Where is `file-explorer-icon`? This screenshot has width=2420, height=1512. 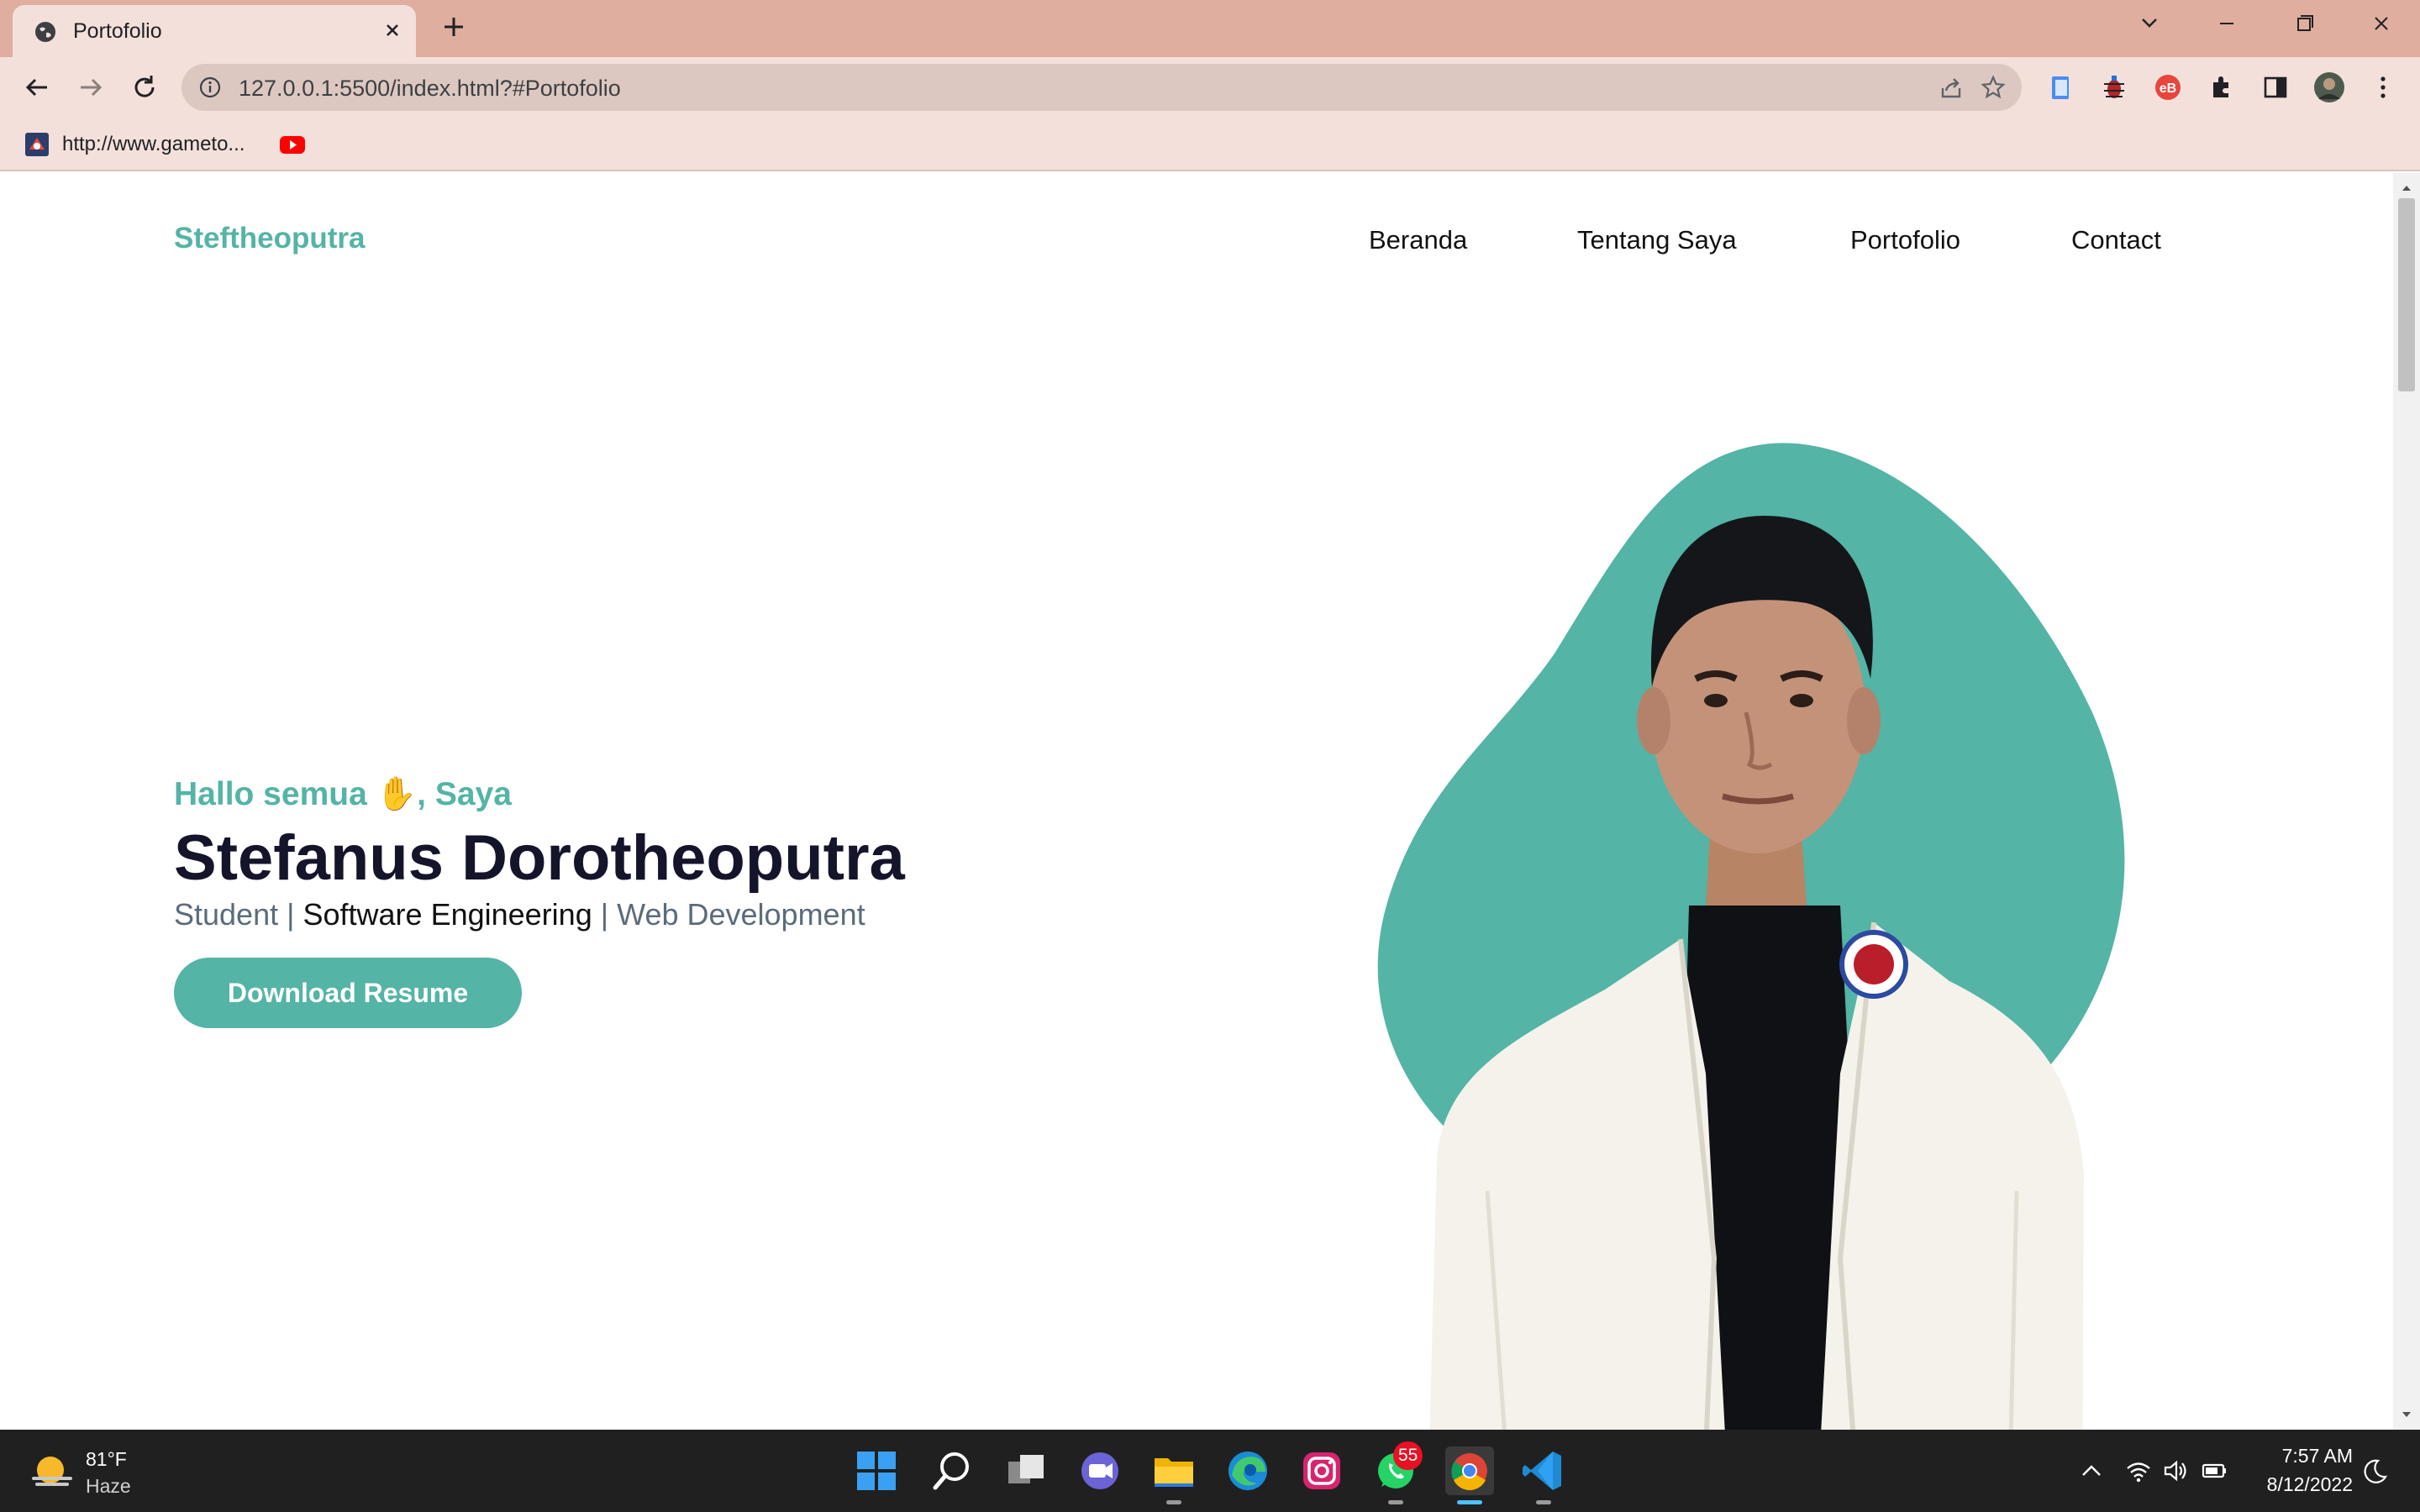
file-explorer-icon is located at coordinates (1174, 1470).